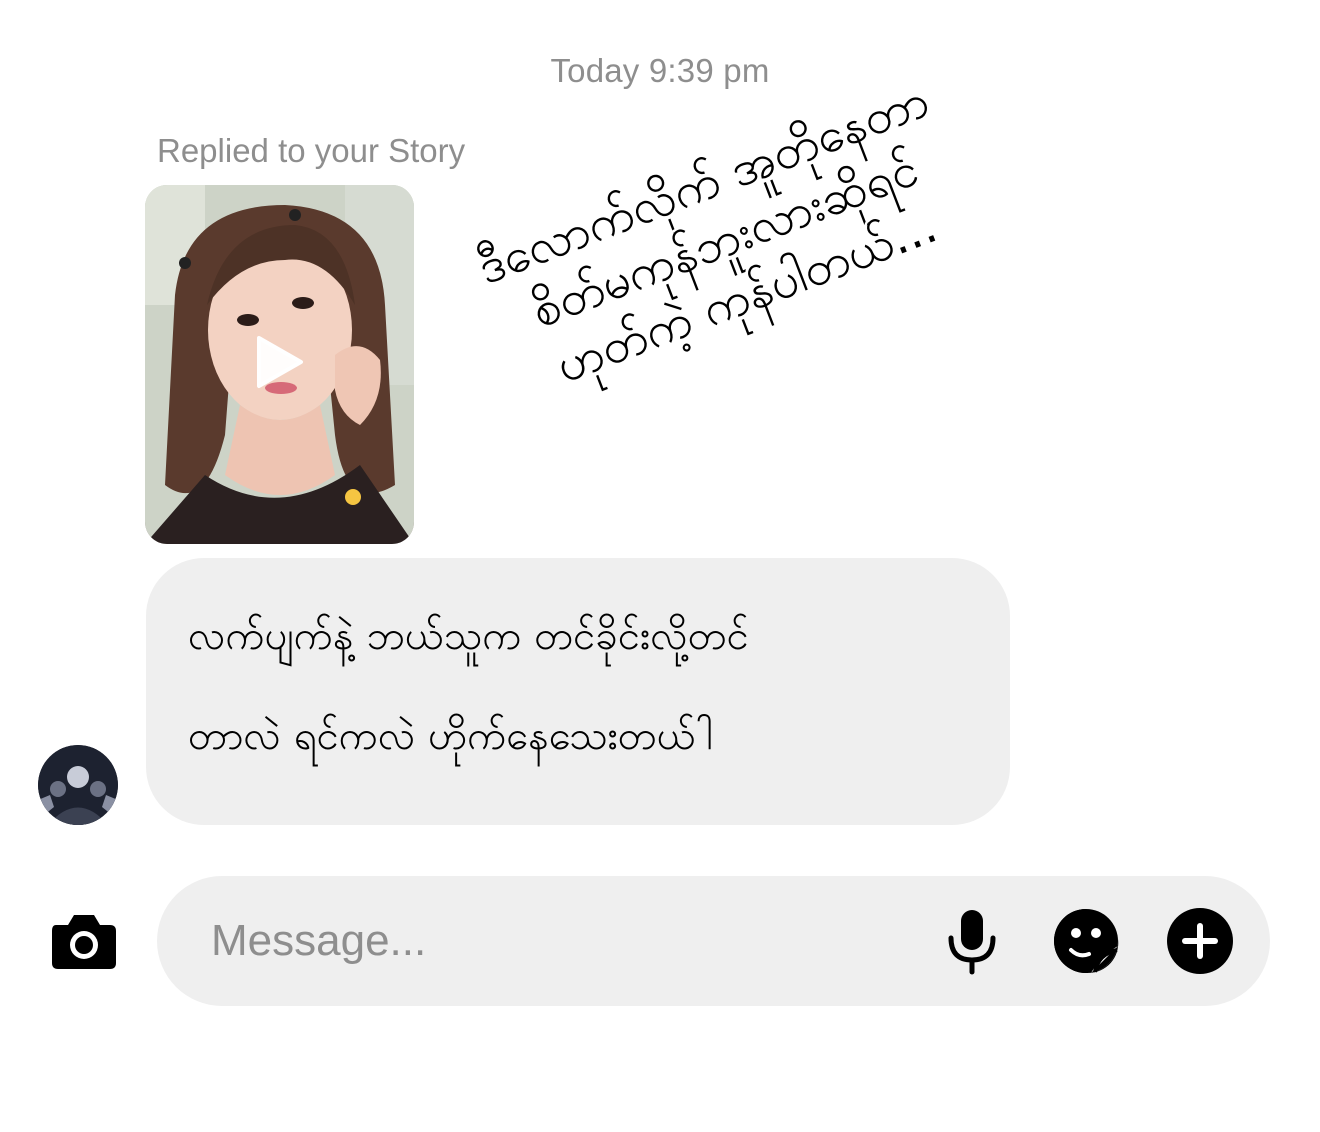 This screenshot has width=1320, height=1132. Describe the element at coordinates (561, 941) in the screenshot. I see `message-input` at that location.